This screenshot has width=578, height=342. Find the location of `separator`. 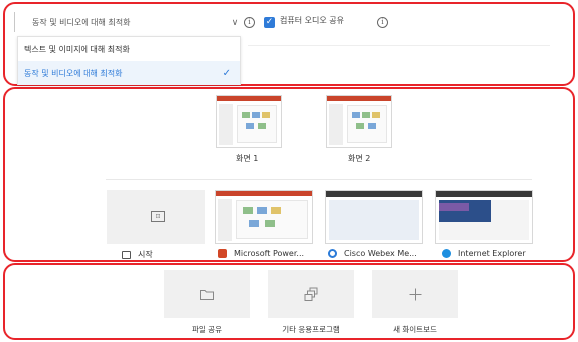

separator is located at coordinates (14, 22).